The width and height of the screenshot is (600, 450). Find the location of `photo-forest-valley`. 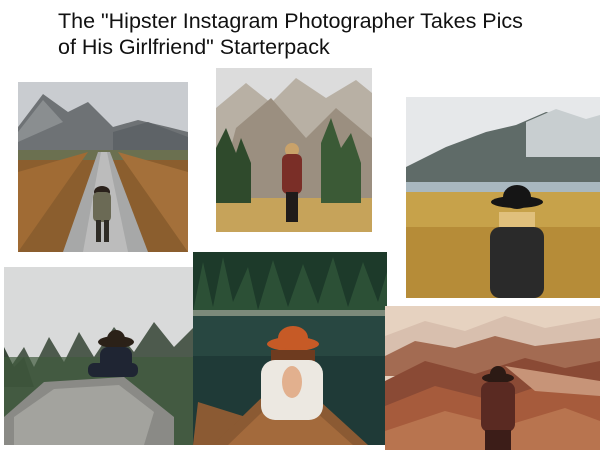

photo-forest-valley is located at coordinates (294, 150).